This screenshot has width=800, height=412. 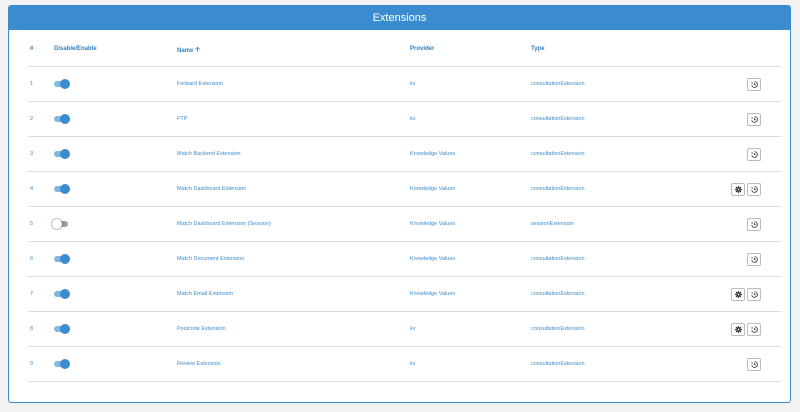 What do you see at coordinates (291, 154) in the screenshot?
I see `extension-name: Match Backend Extension` at bounding box center [291, 154].